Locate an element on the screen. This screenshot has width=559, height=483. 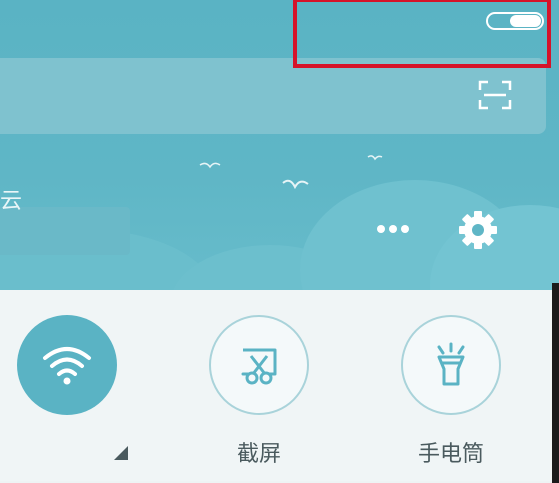
screenshot-button is located at coordinates (259, 365).